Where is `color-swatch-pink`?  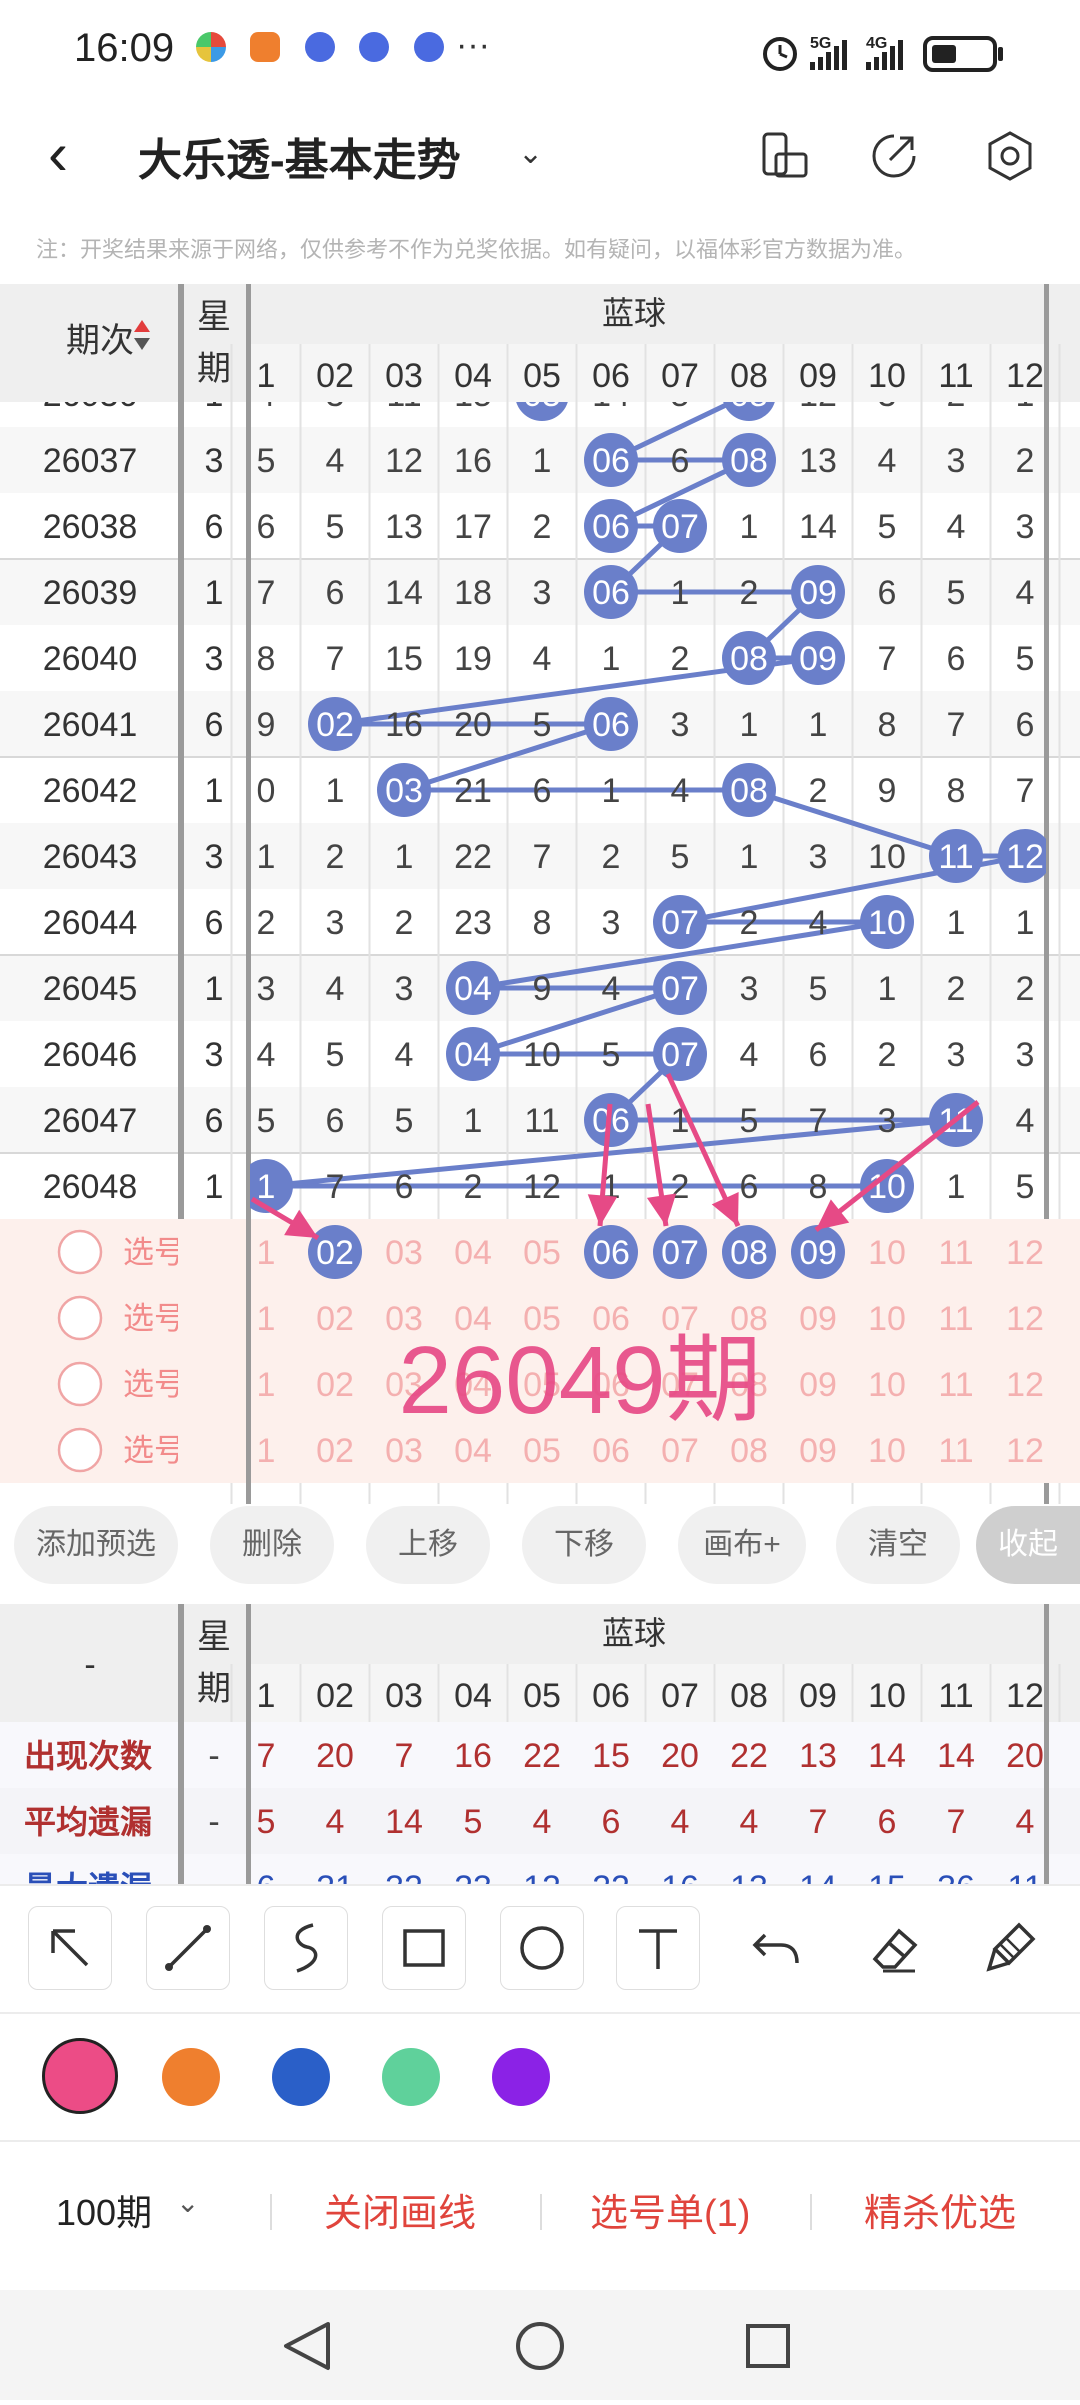 color-swatch-pink is located at coordinates (80, 2076).